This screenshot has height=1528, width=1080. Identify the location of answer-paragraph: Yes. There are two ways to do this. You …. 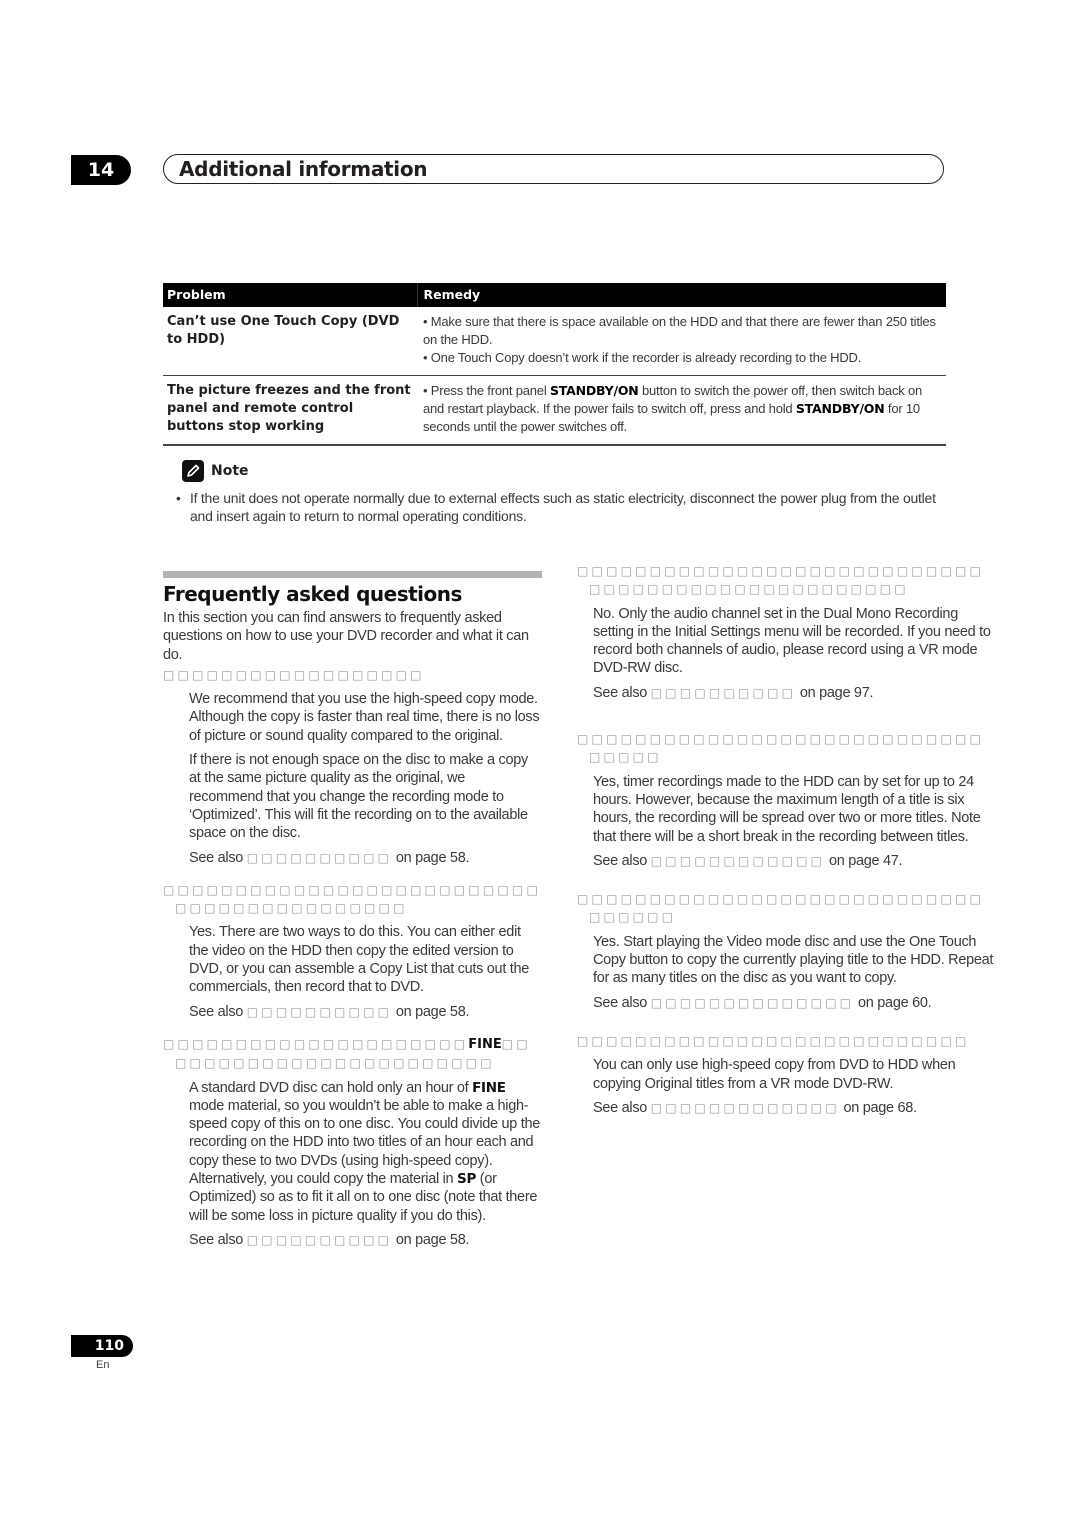
(359, 960).